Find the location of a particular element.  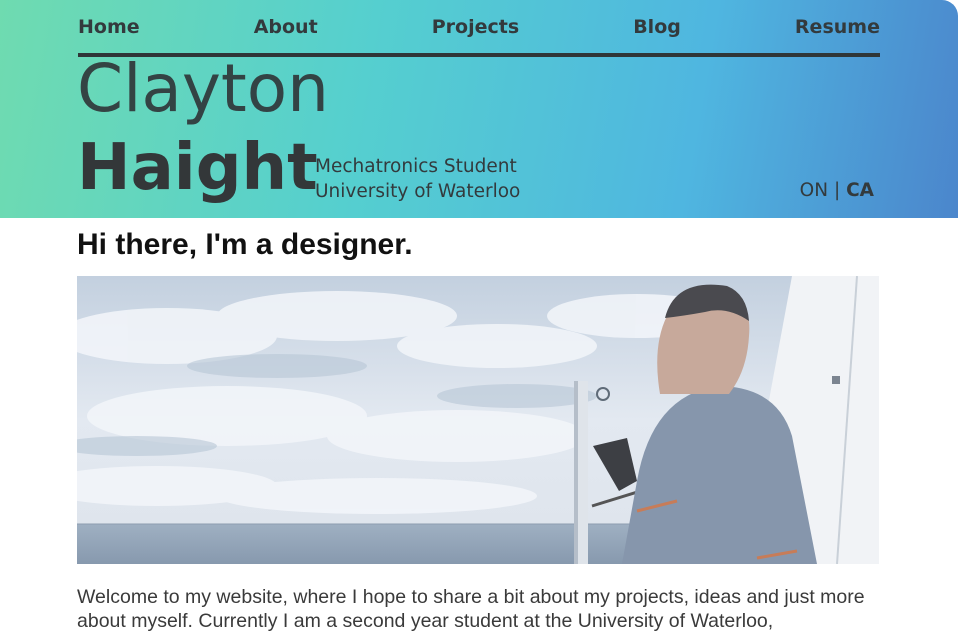

location-country: CA is located at coordinates (860, 190).